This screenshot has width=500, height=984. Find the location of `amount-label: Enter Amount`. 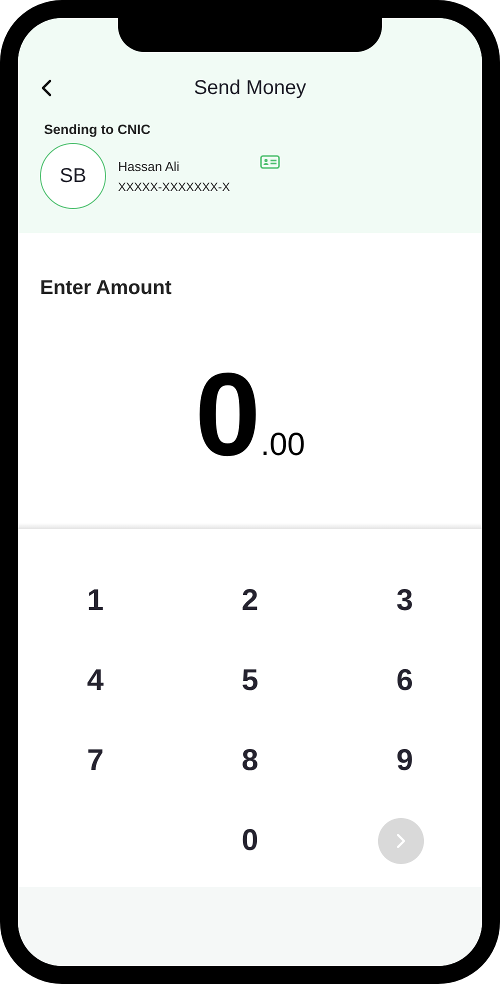

amount-label: Enter Amount is located at coordinates (106, 288).